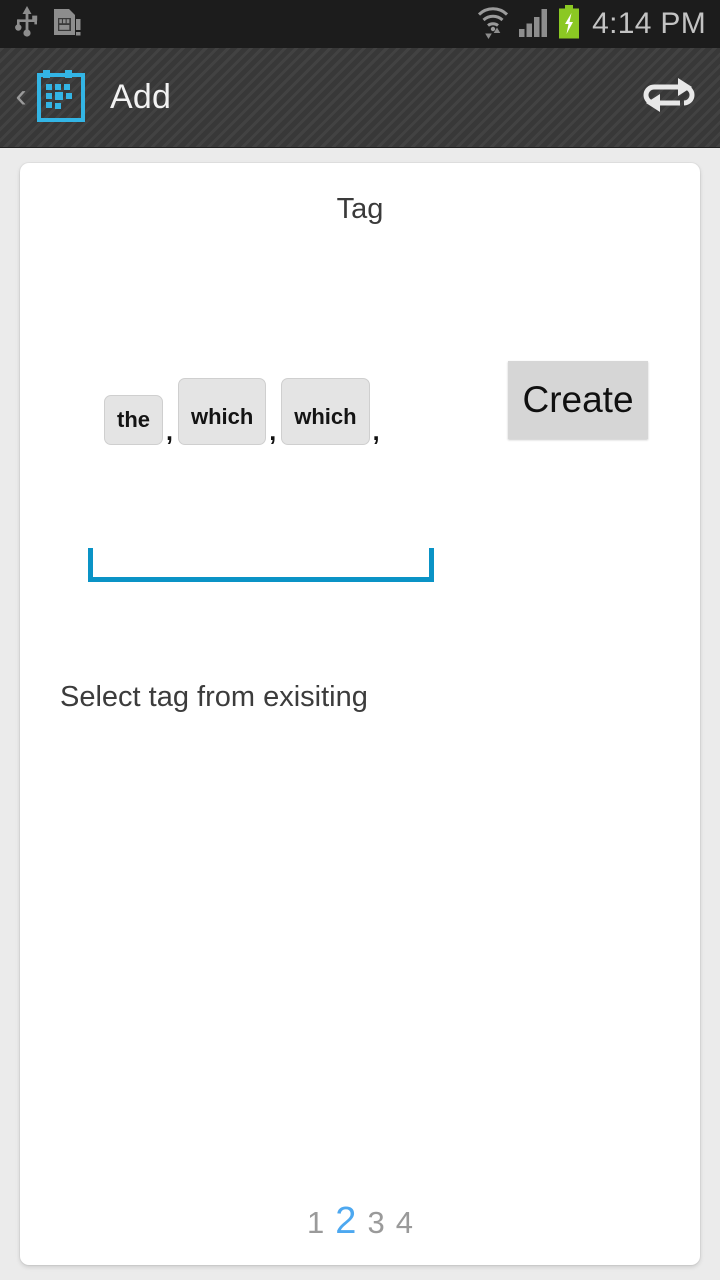 This screenshot has height=1280, width=720. What do you see at coordinates (669, 97) in the screenshot?
I see `repeat-icon` at bounding box center [669, 97].